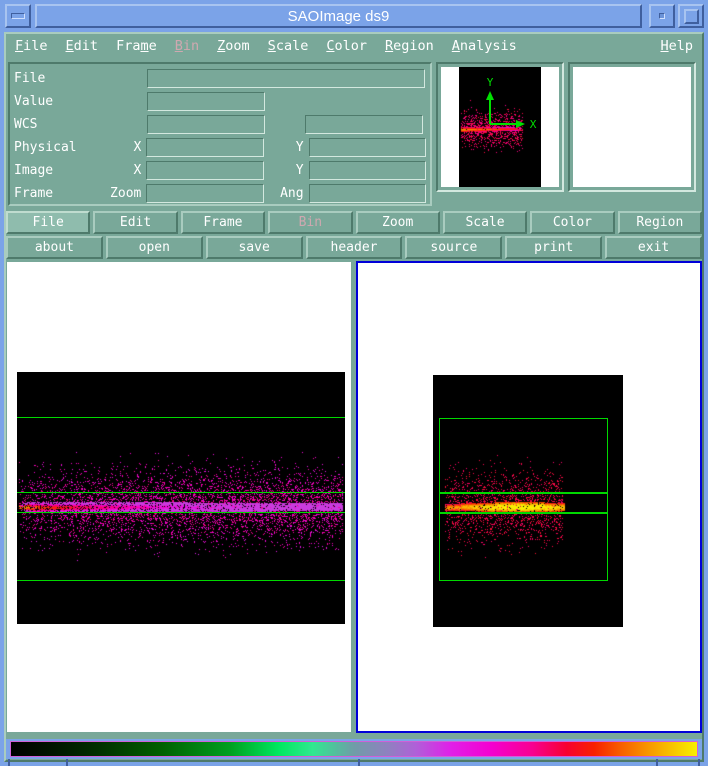  I want to click on info-row-wcs: WCS, so click(220, 124).